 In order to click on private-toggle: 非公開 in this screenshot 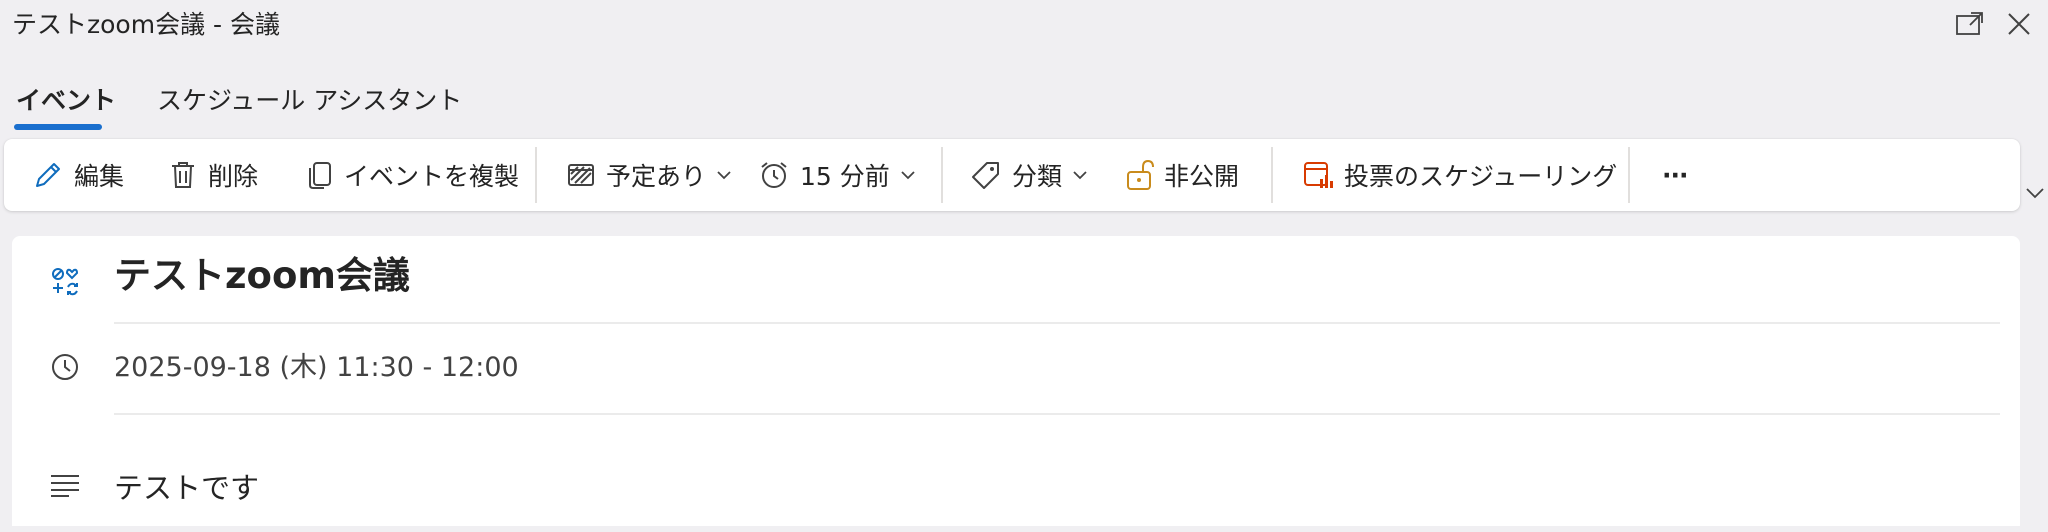, I will do `click(1181, 175)`.